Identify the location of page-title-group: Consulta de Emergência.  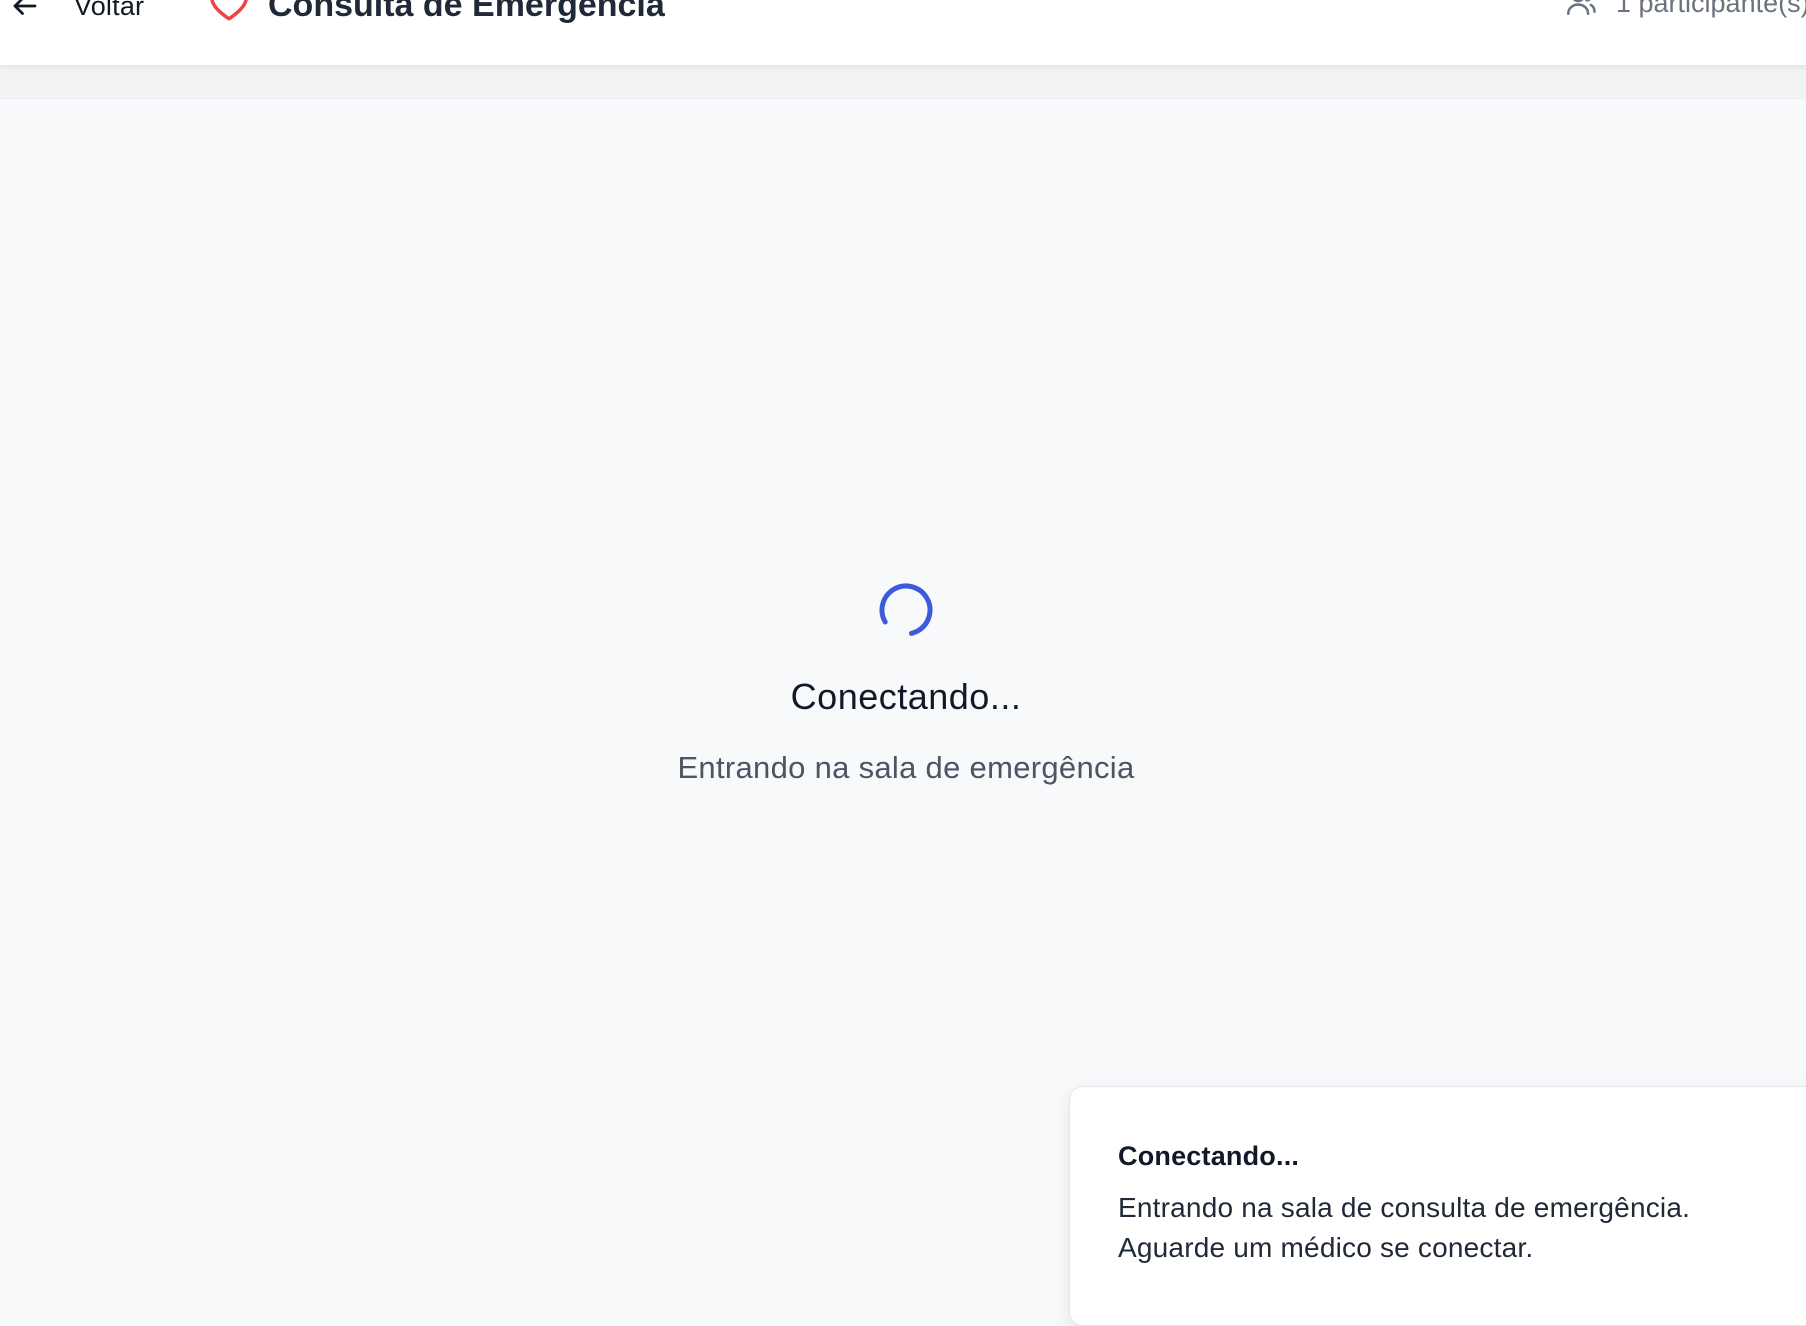
(436, 14).